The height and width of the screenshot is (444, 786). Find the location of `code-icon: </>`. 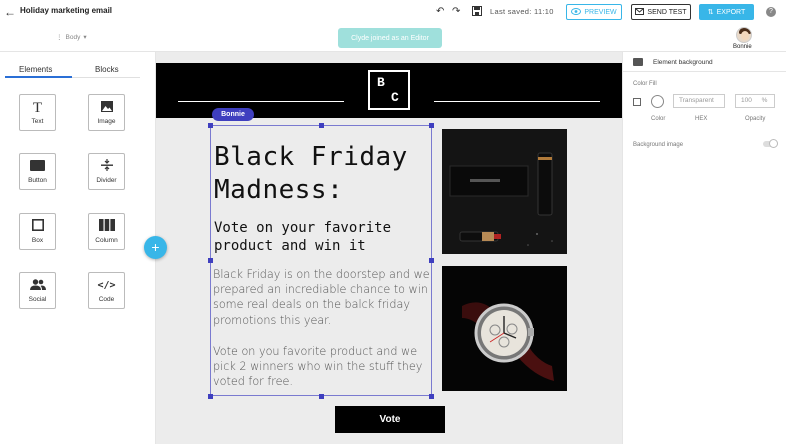

code-icon: </> is located at coordinates (106, 285).